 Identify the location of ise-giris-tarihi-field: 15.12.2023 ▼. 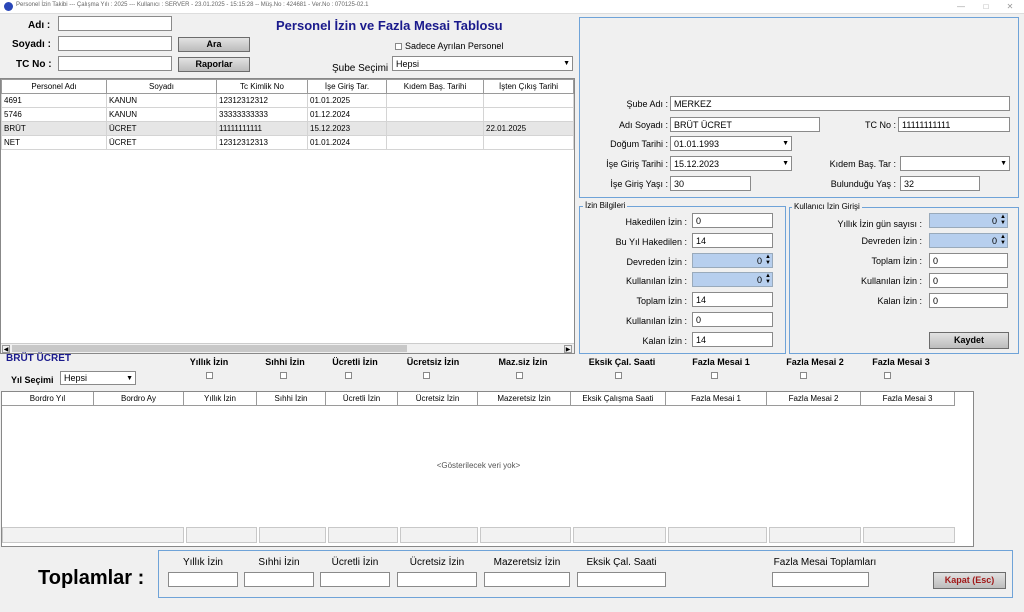
(731, 163).